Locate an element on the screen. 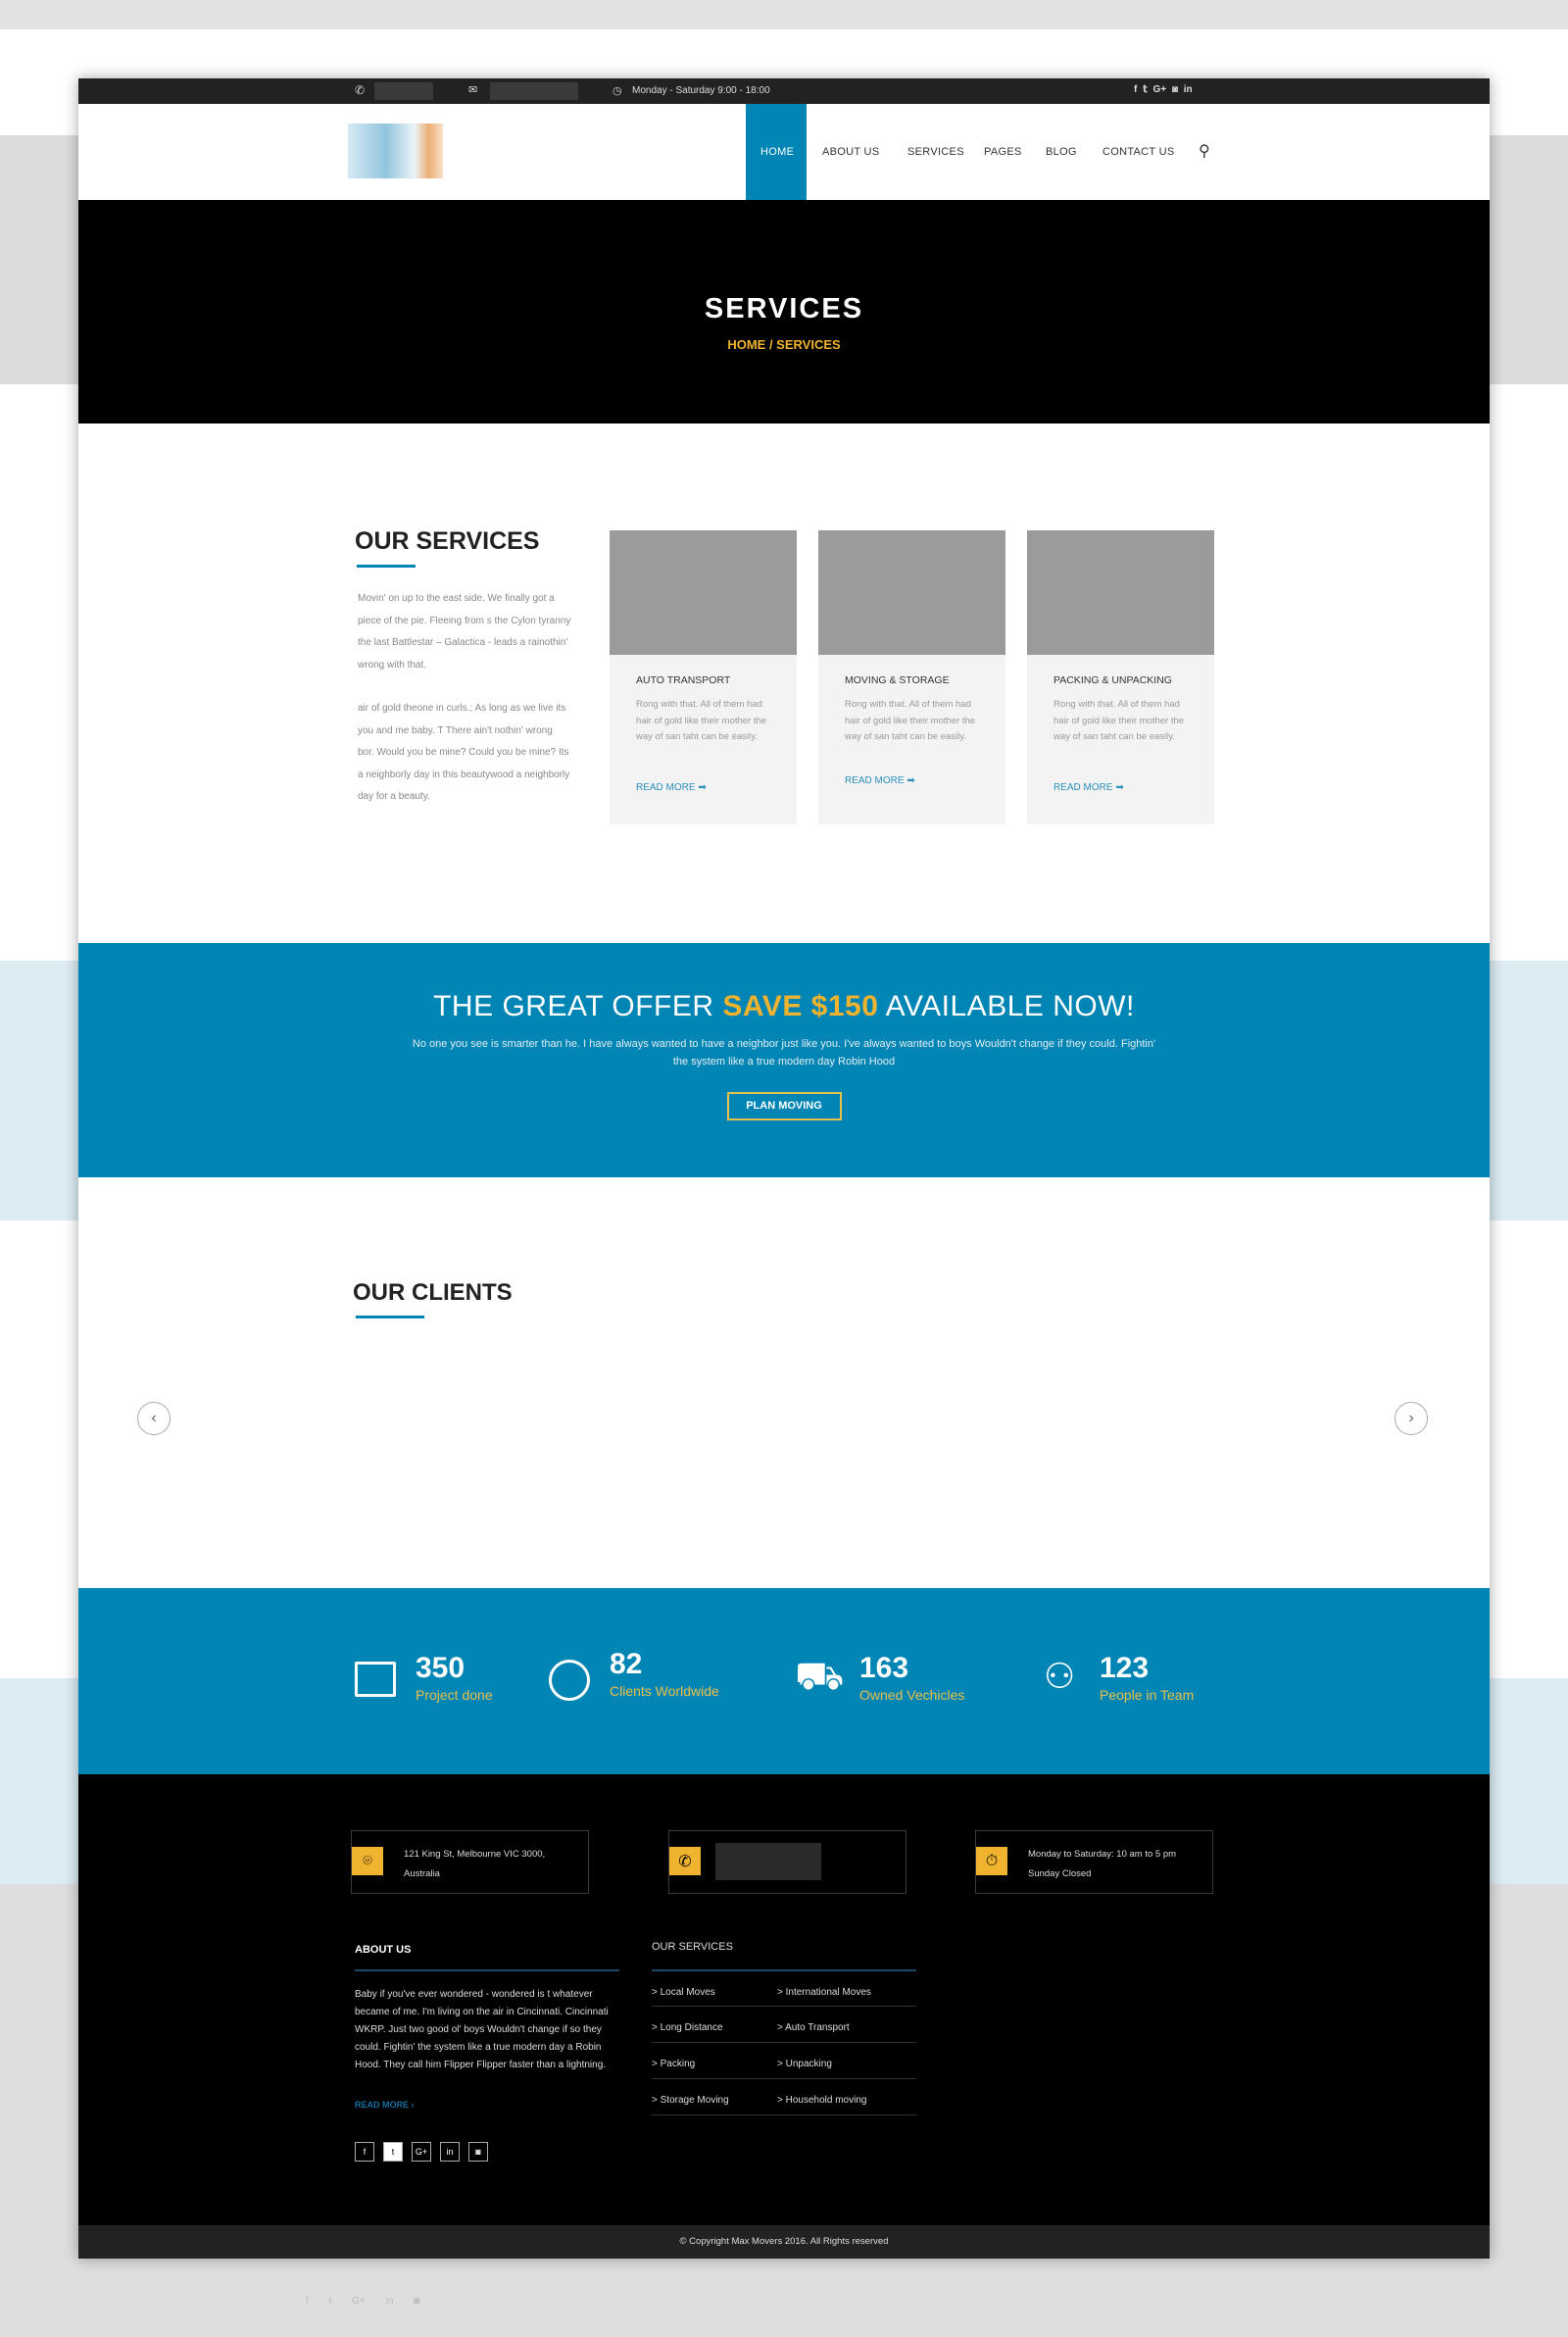 The width and height of the screenshot is (1568, 2337). stat-label: People in Team is located at coordinates (1147, 1695).